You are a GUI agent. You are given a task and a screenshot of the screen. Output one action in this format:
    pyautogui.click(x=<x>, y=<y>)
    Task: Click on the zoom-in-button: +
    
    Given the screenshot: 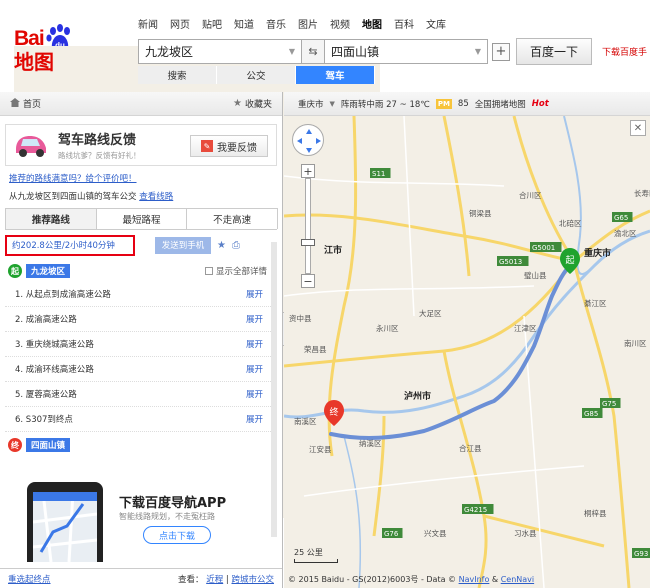 What is the action you would take?
    pyautogui.click(x=308, y=171)
    